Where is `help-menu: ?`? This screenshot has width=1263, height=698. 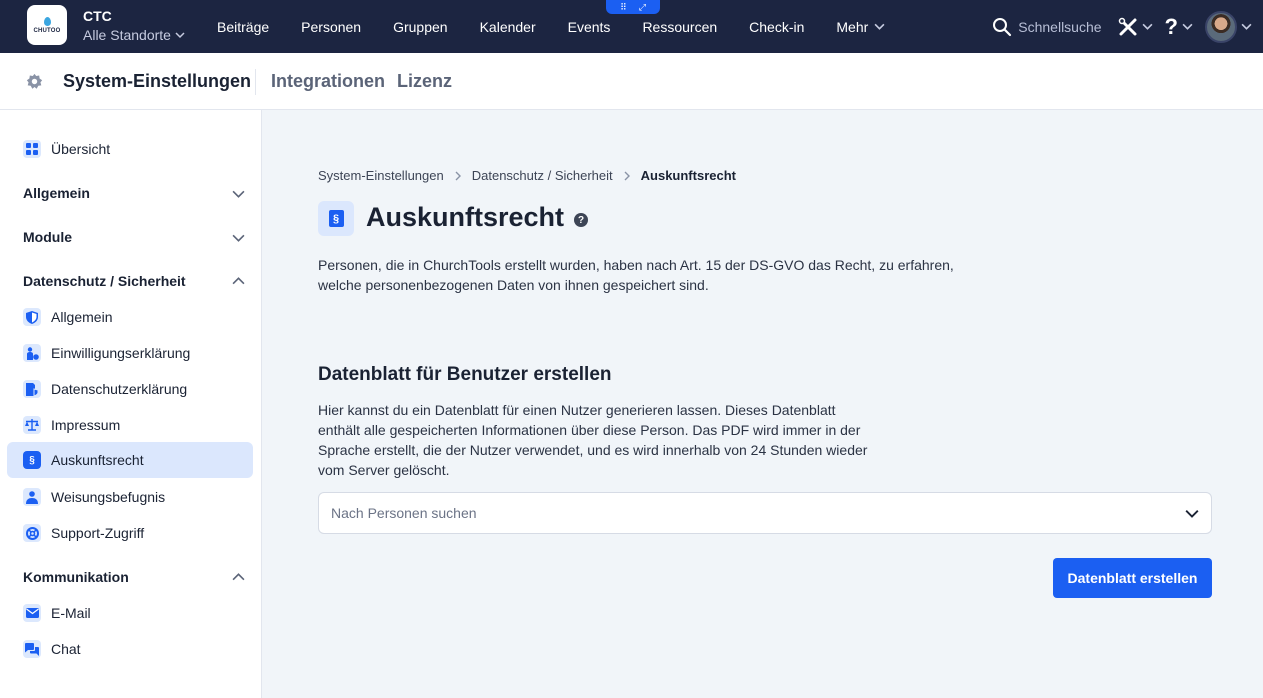
help-menu: ? is located at coordinates (1178, 26).